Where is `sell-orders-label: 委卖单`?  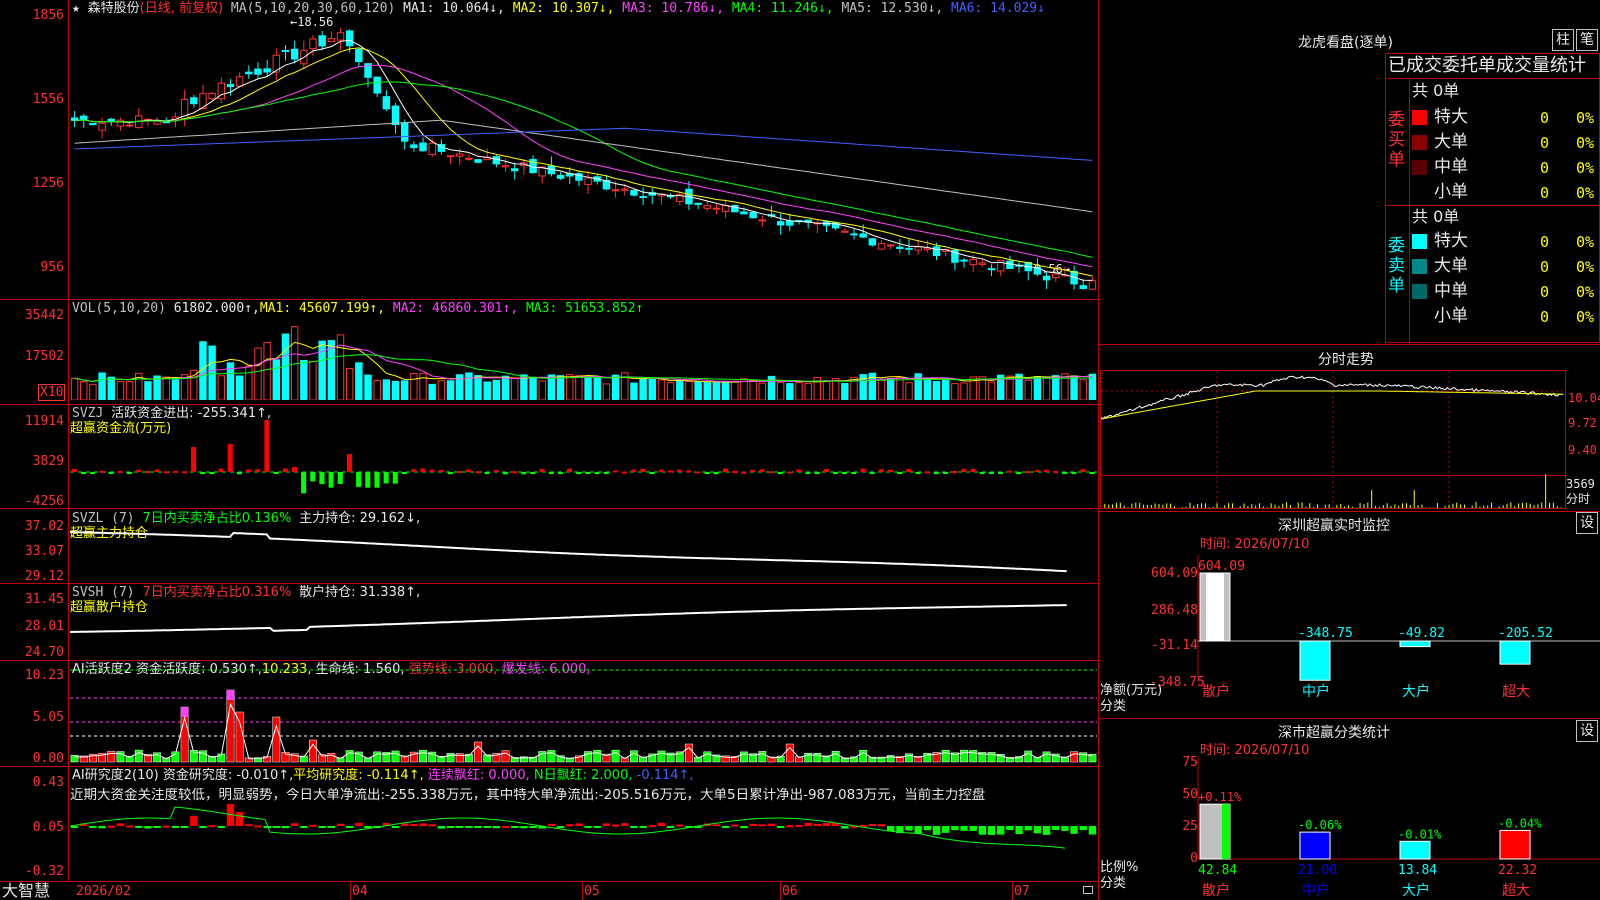
sell-orders-label: 委卖单 is located at coordinates (1396, 266).